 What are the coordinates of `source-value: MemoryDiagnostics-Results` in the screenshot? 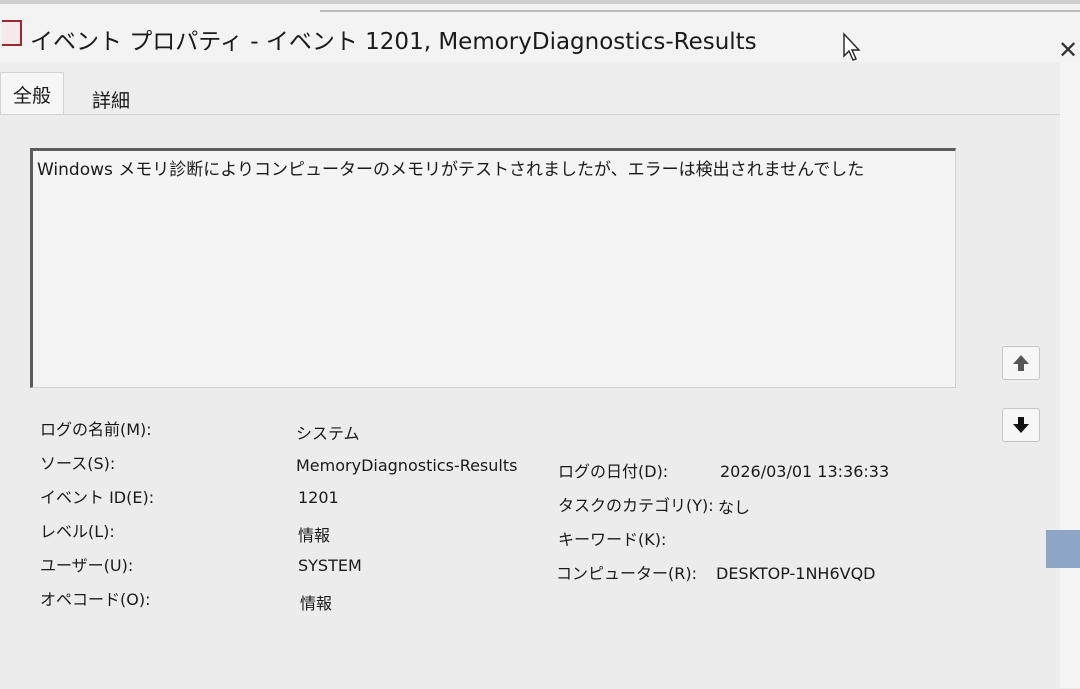 It's located at (407, 465).